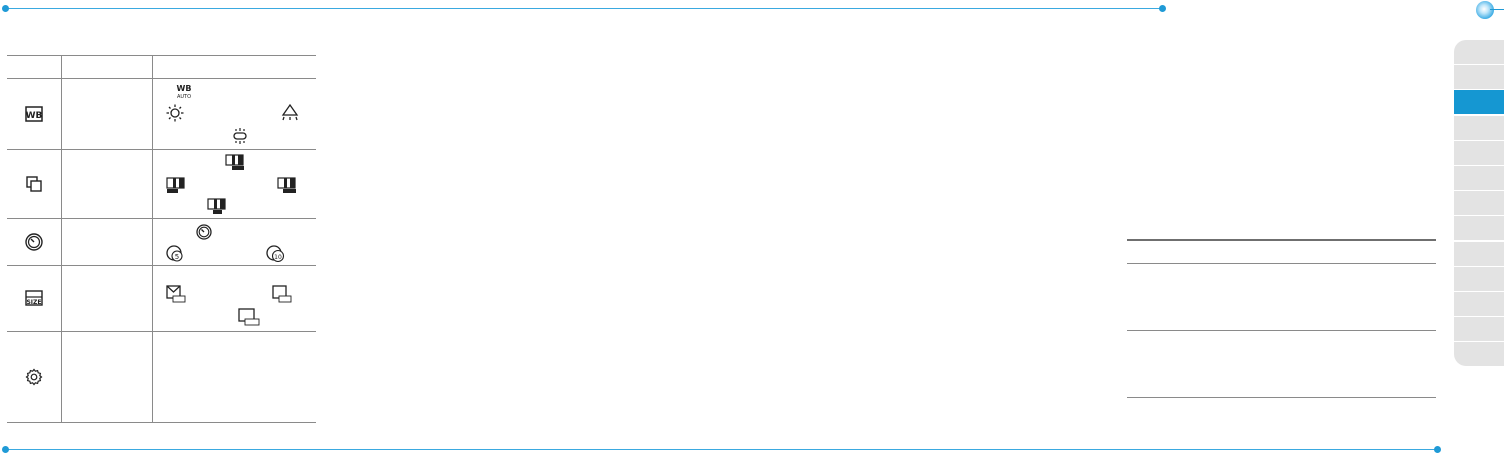  I want to click on table-row: WB WB AUTO, so click(161, 114).